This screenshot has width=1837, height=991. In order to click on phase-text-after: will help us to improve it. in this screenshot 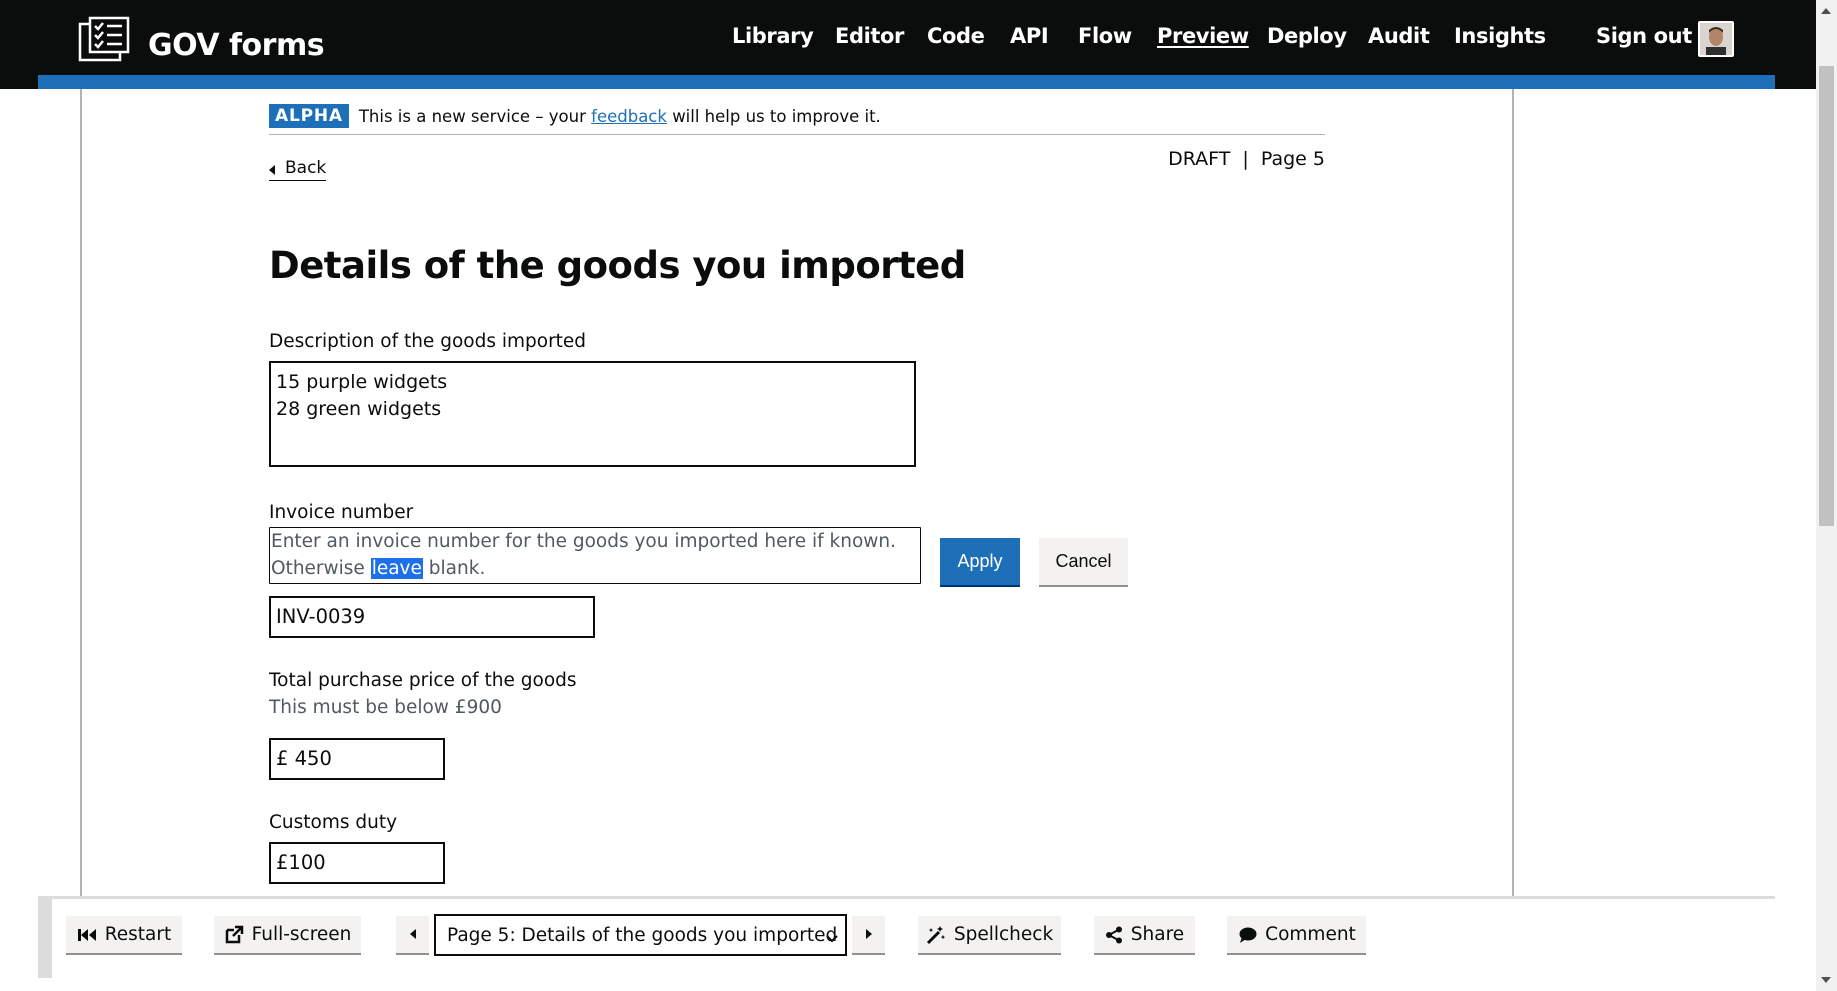, I will do `click(776, 116)`.